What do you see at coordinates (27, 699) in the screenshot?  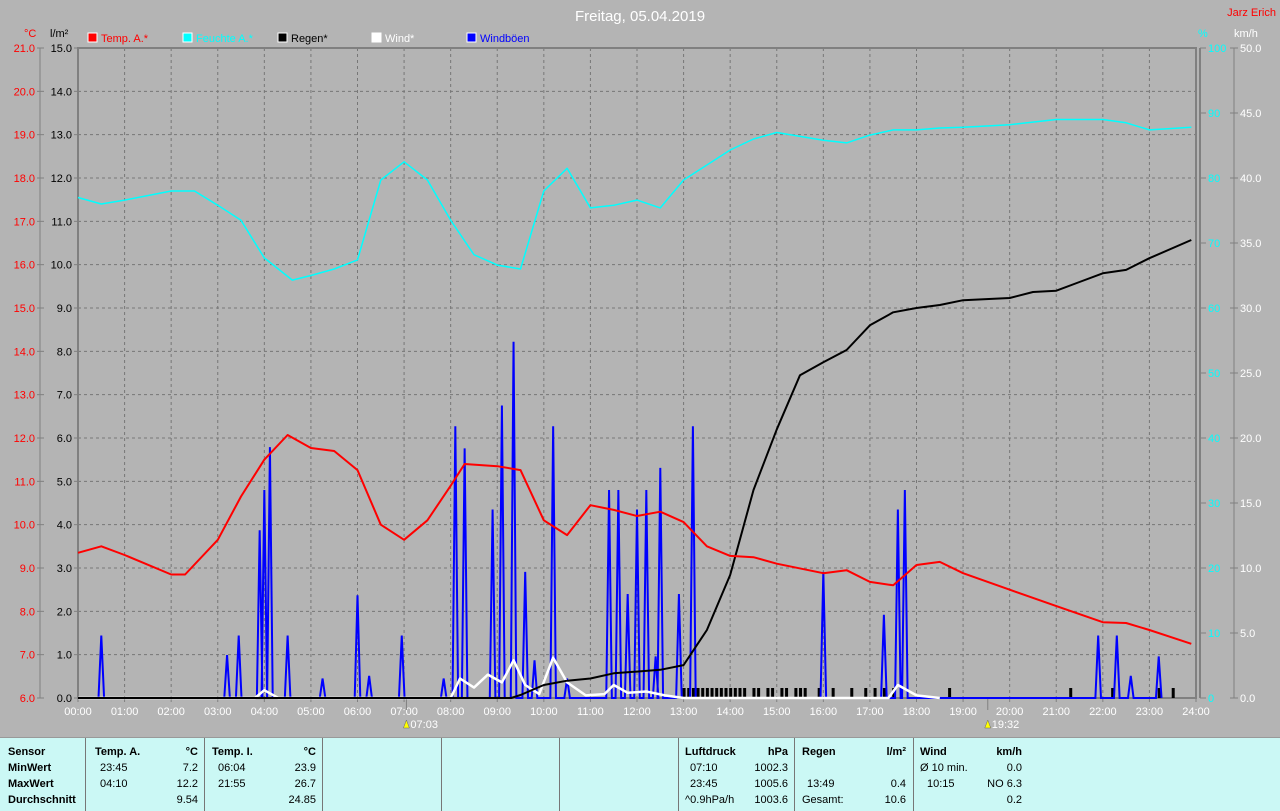 I see `temp-tick-label: 6.0` at bounding box center [27, 699].